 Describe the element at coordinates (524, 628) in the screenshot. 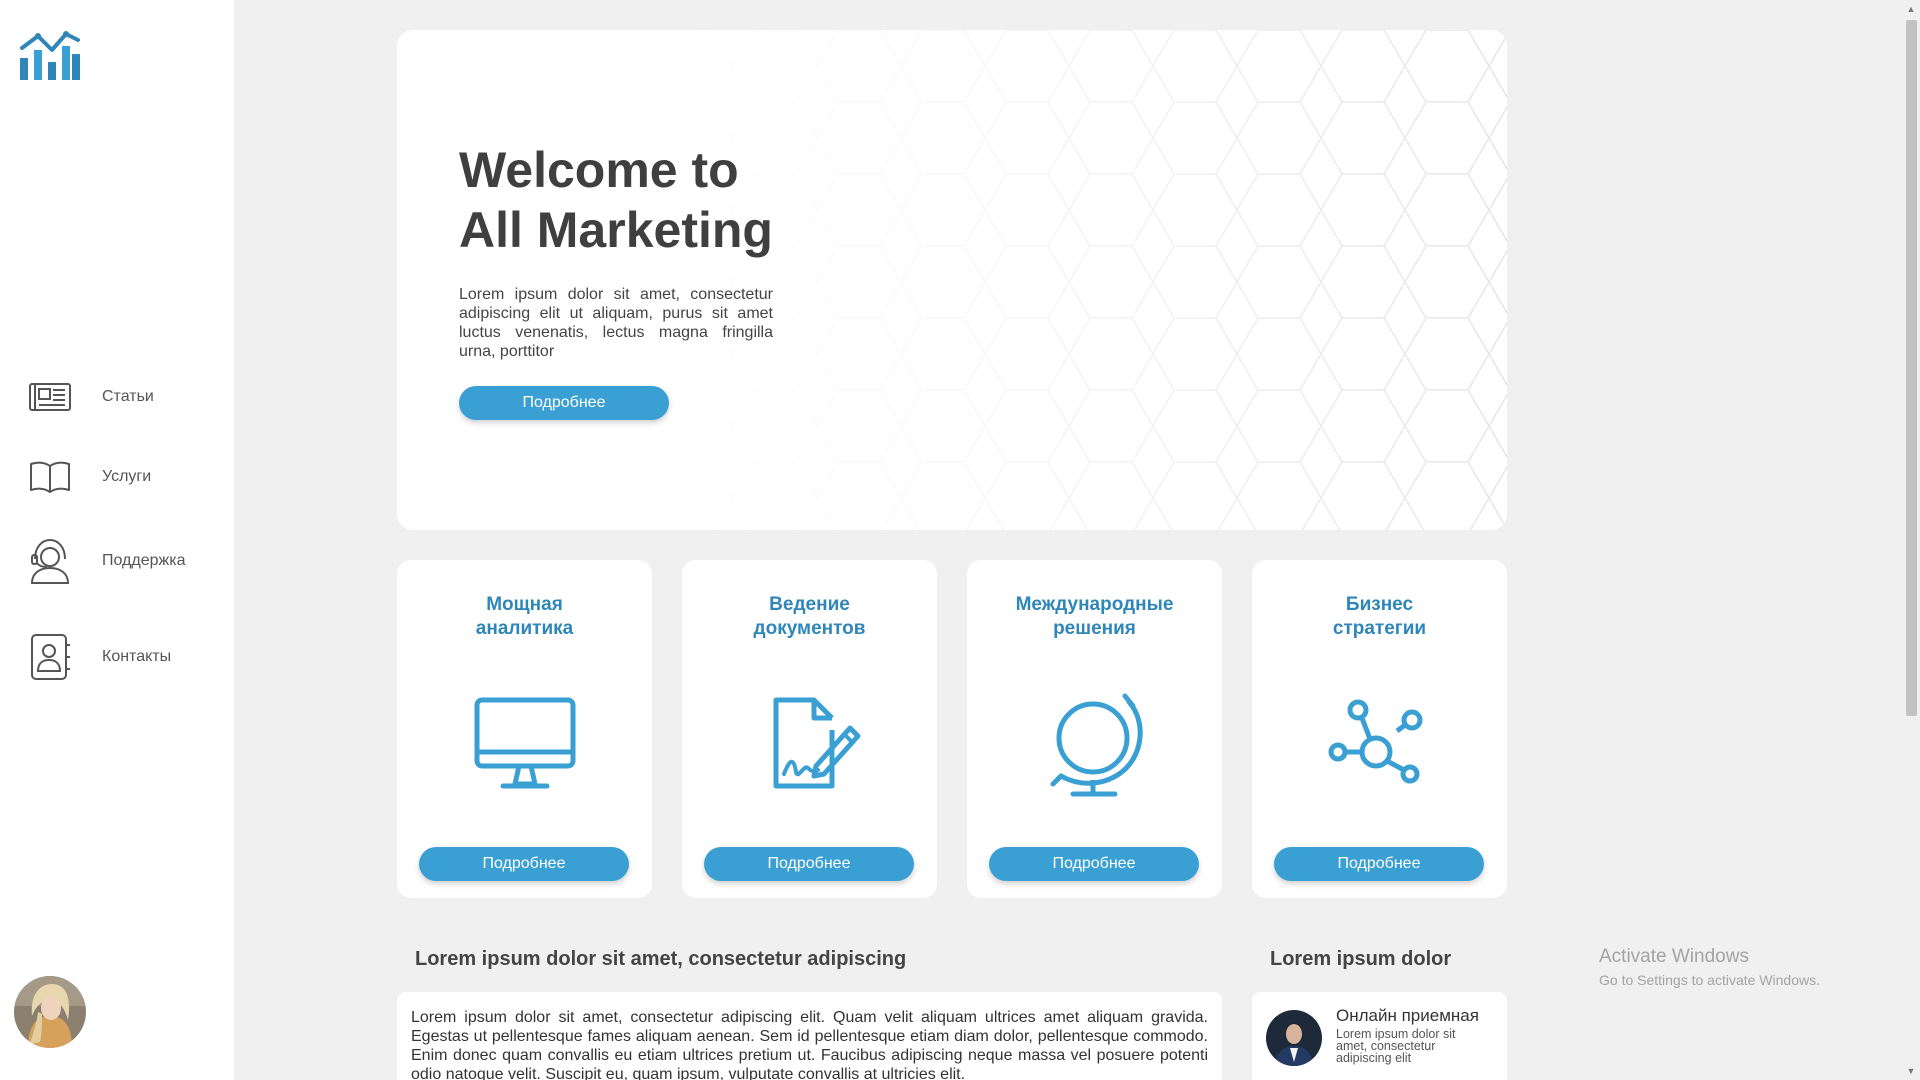

I see `card-title-line: аналитика` at that location.